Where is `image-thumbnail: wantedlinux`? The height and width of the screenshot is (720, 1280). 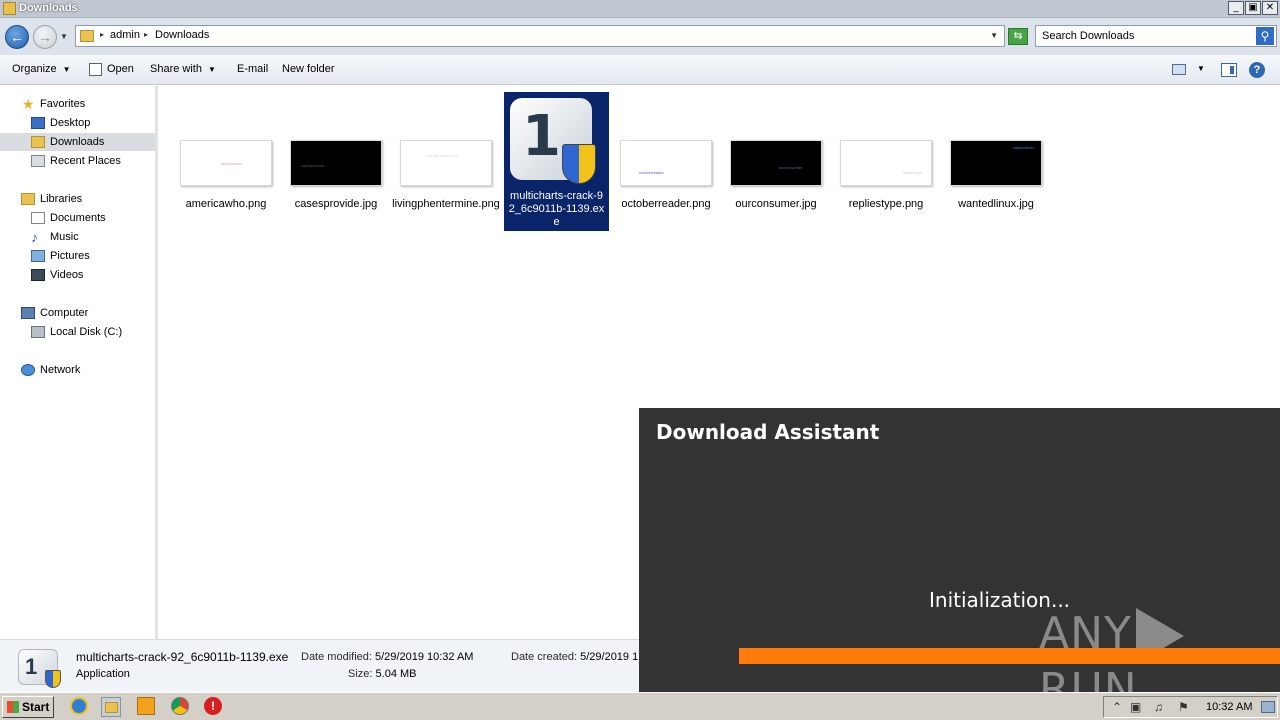 image-thumbnail: wantedlinux is located at coordinates (996, 163).